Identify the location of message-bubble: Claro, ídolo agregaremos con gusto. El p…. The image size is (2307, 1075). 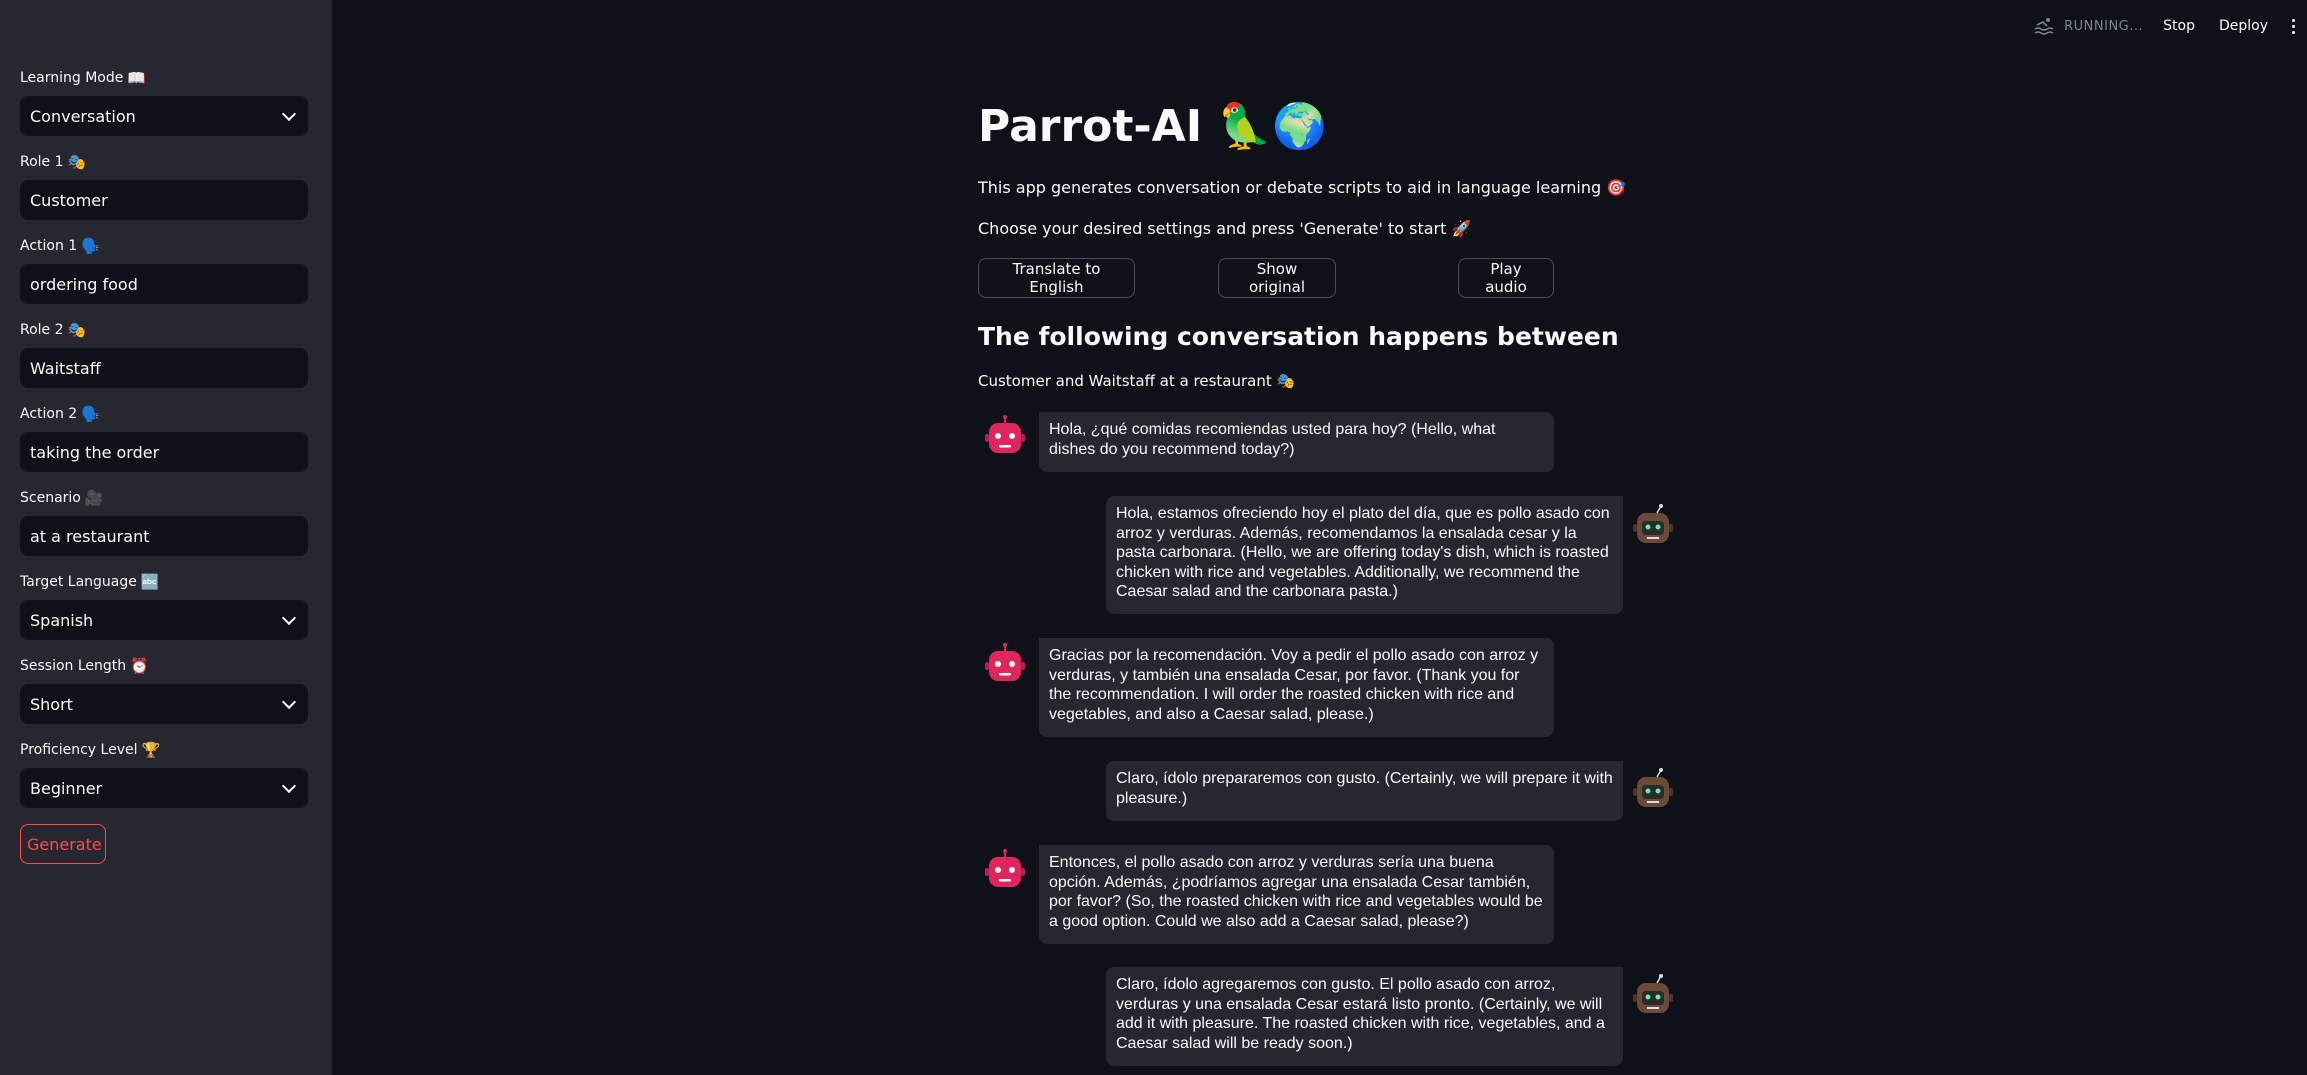
(1364, 1016).